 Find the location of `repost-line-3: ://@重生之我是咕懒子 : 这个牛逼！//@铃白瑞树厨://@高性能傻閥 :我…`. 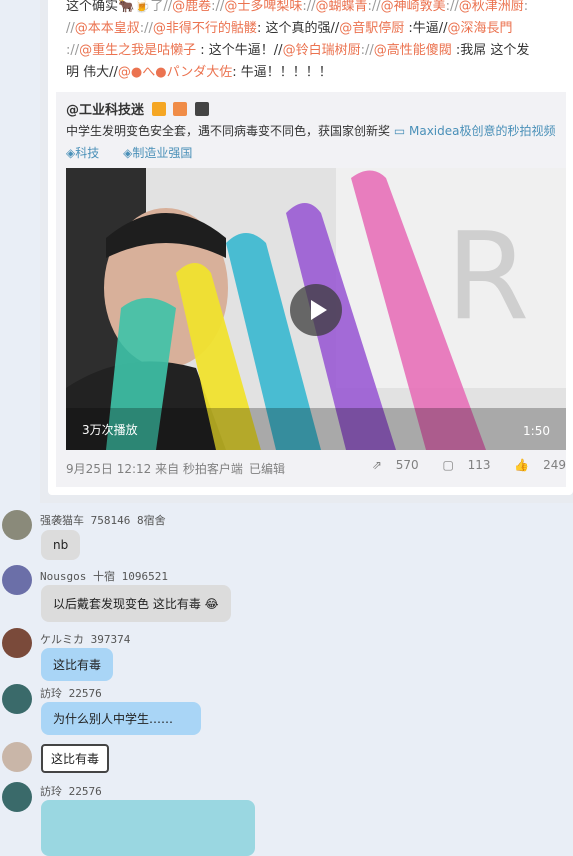

repost-line-3: ://@重生之我是咕懒子 : 这个牛逼！//@铃白瑞树厨://@高性能傻閥 :我… is located at coordinates (316, 51).